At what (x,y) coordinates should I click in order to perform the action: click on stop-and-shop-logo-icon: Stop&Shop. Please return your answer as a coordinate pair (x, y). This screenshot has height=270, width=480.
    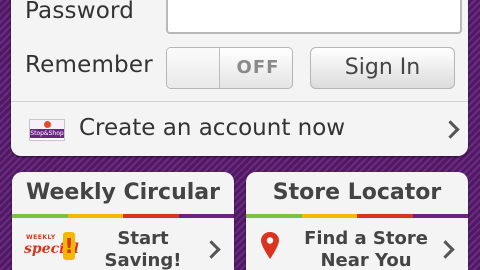
    Looking at the image, I should click on (47, 130).